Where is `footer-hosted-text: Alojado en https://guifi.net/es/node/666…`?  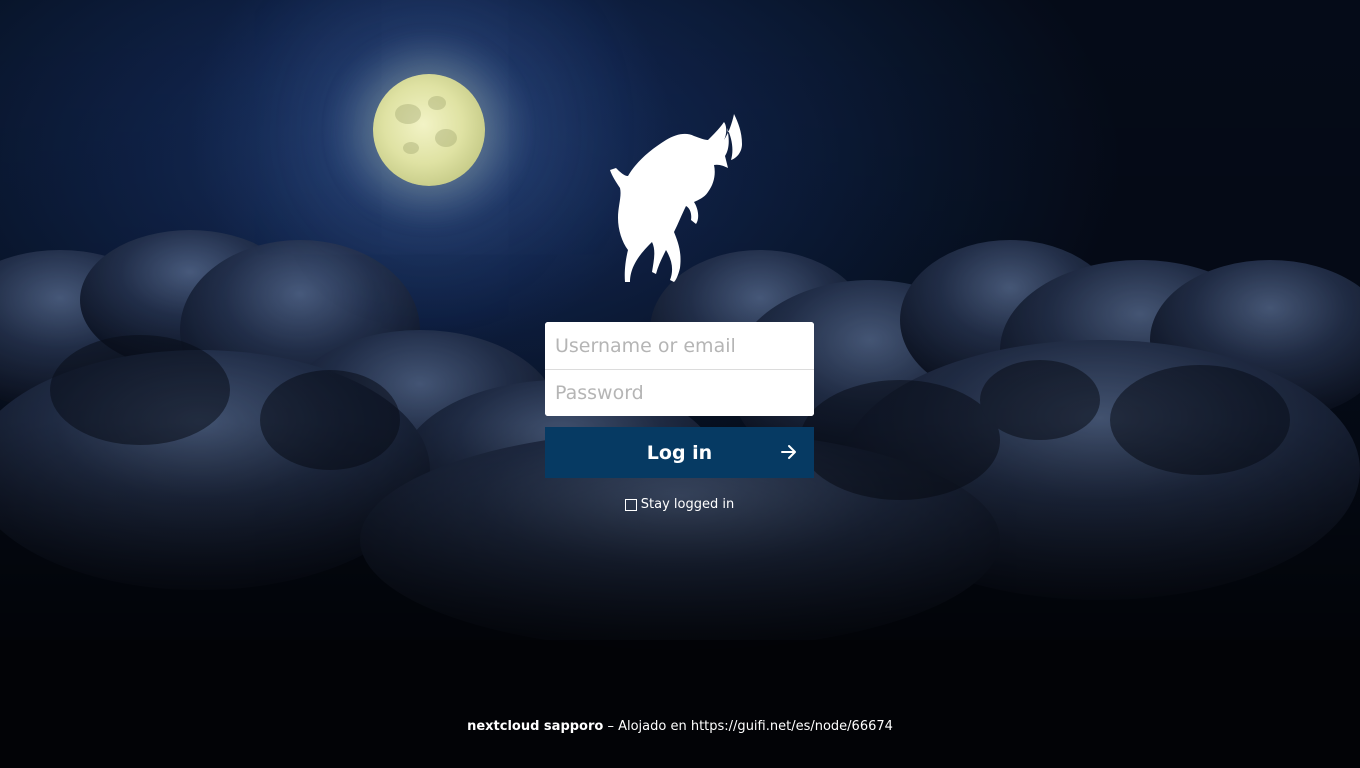 footer-hosted-text: Alojado en https://guifi.net/es/node/666… is located at coordinates (755, 726).